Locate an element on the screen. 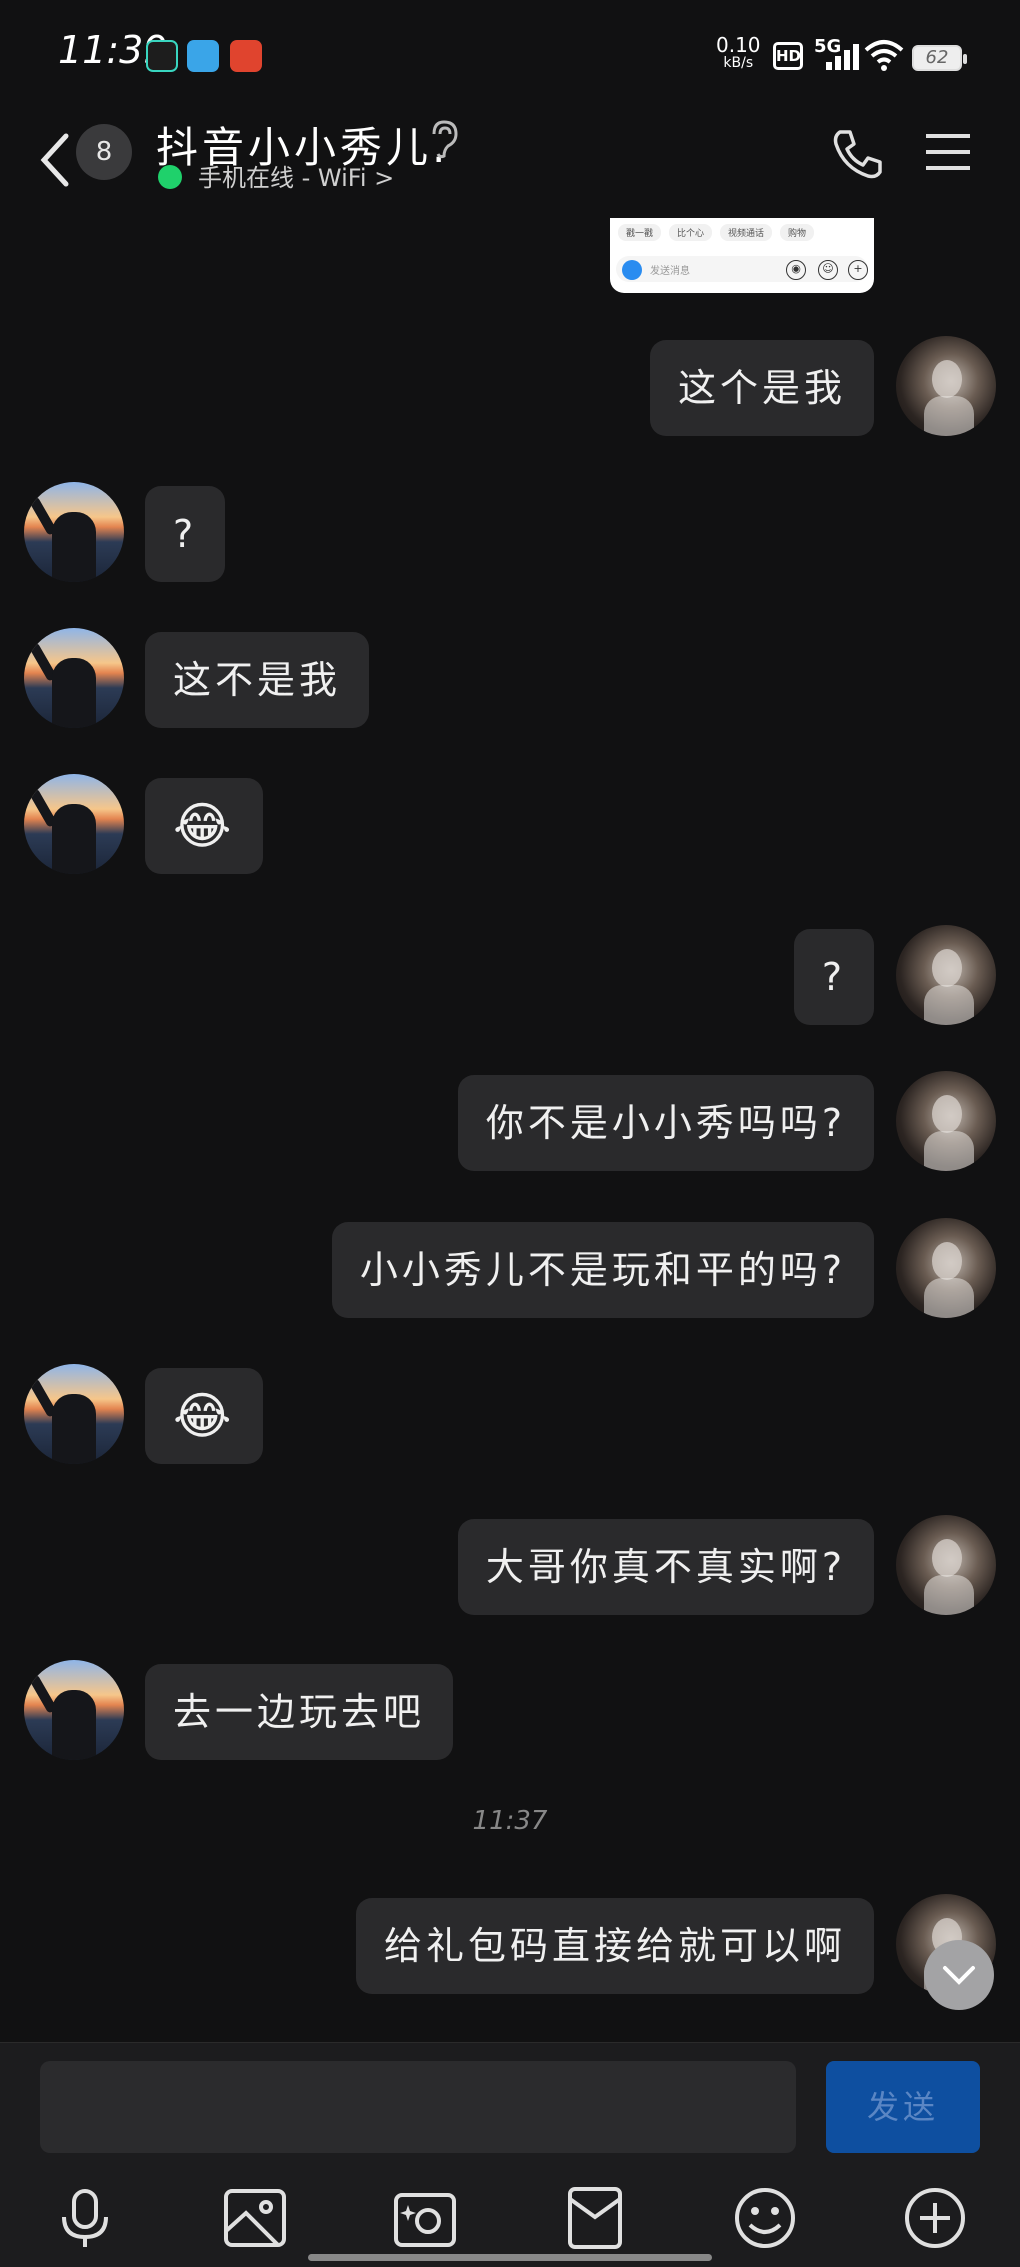  net-speed-value: 0.10 is located at coordinates (738, 45).